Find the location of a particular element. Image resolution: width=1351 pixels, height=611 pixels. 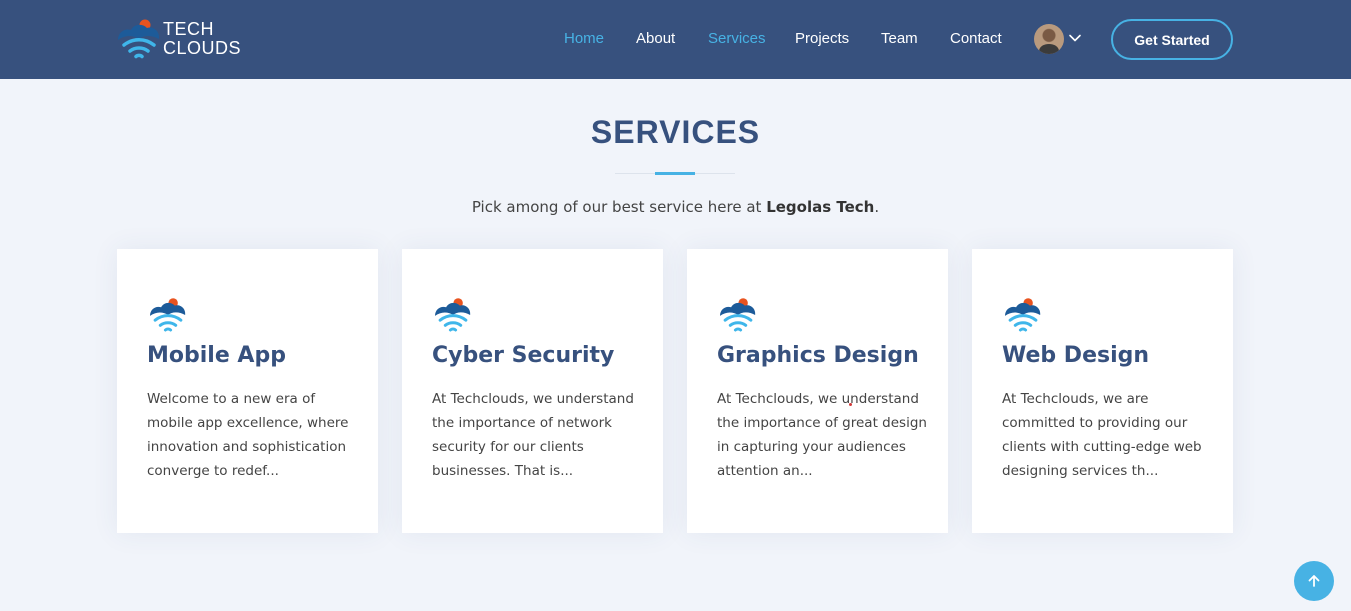

section-subtitle-end: . is located at coordinates (877, 207).